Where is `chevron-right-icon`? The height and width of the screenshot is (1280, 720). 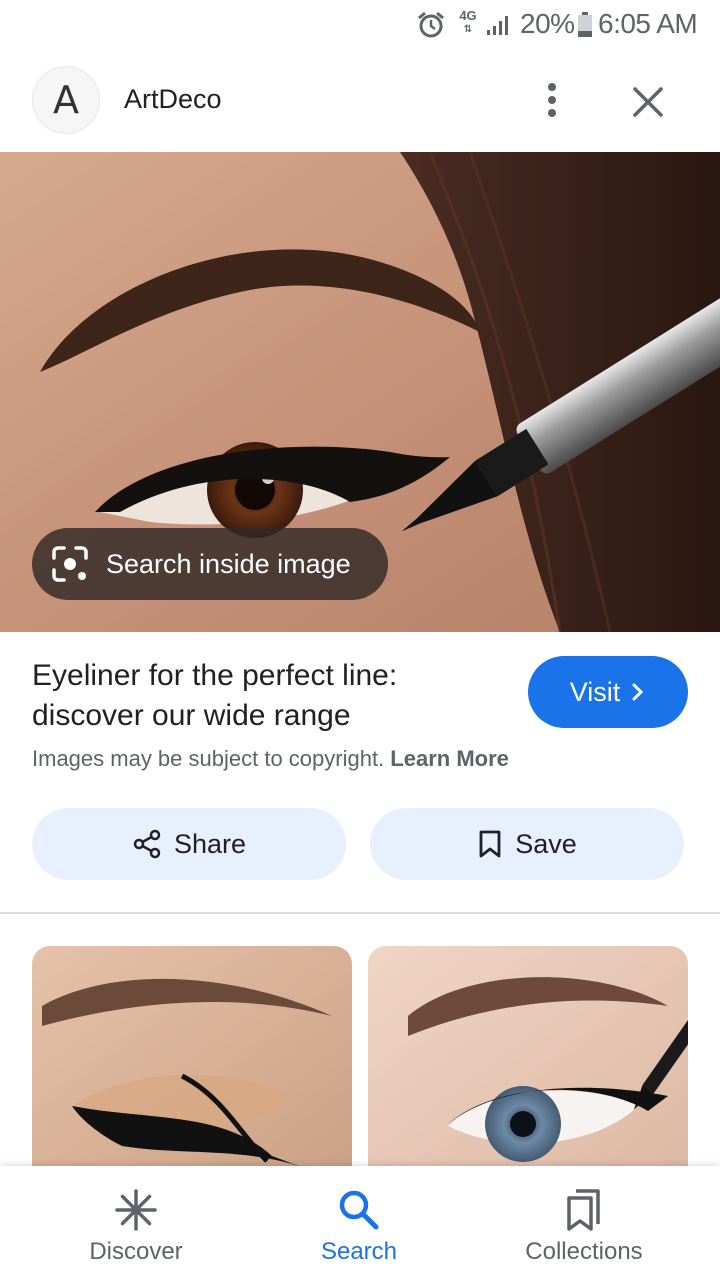 chevron-right-icon is located at coordinates (638, 692).